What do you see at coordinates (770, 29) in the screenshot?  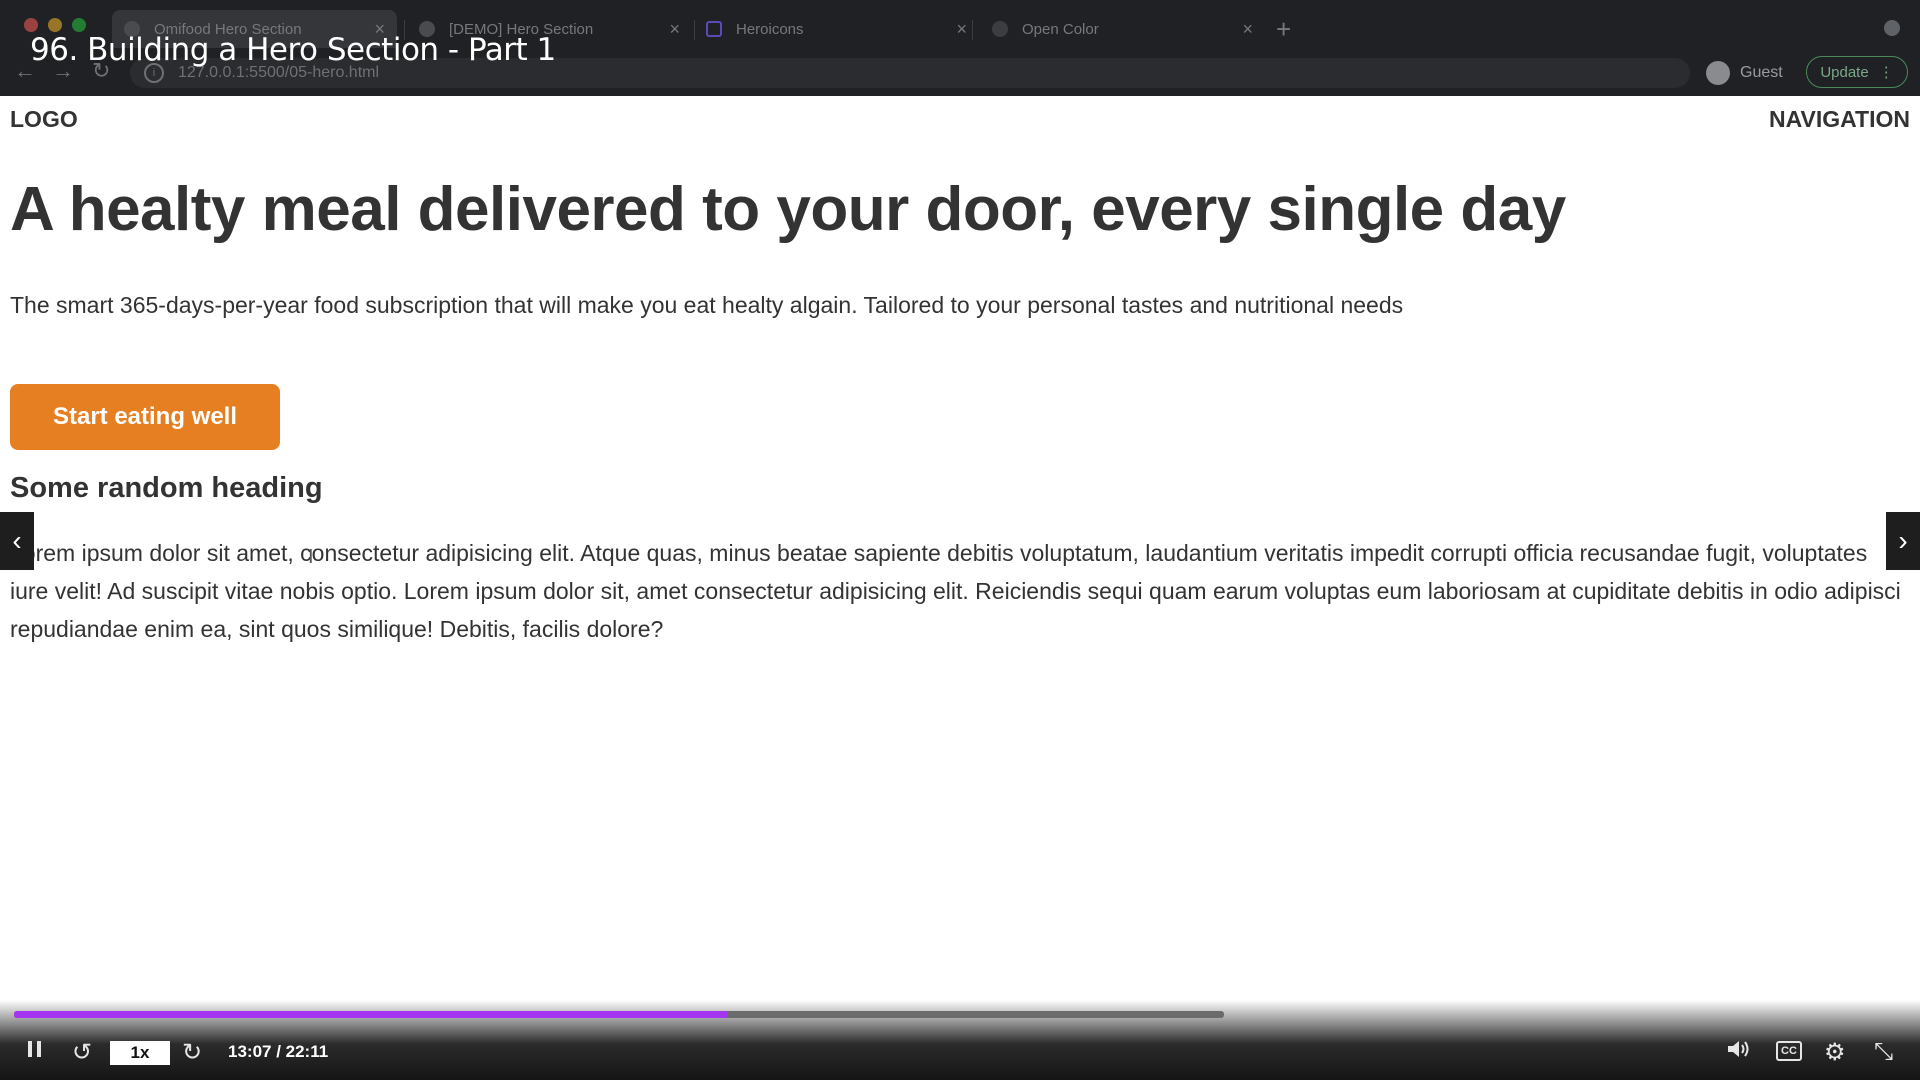 I see `tab-title: Heroicons` at bounding box center [770, 29].